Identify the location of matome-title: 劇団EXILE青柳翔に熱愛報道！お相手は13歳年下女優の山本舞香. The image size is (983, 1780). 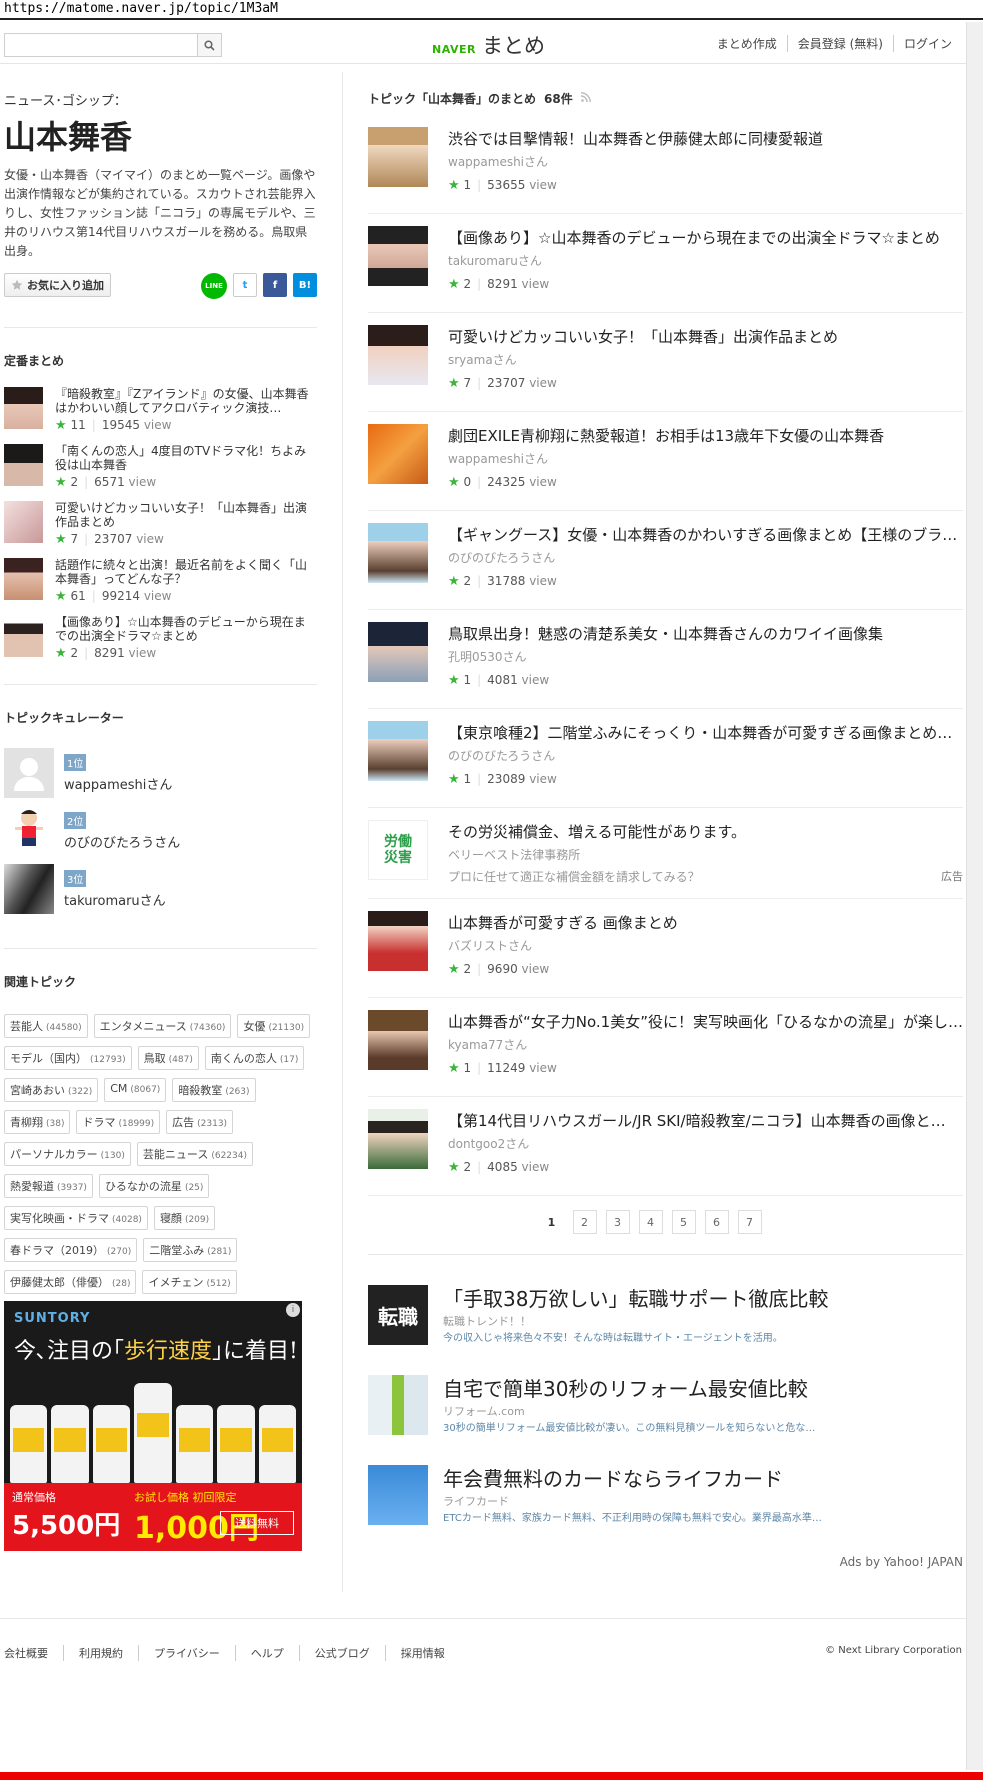
(705, 435).